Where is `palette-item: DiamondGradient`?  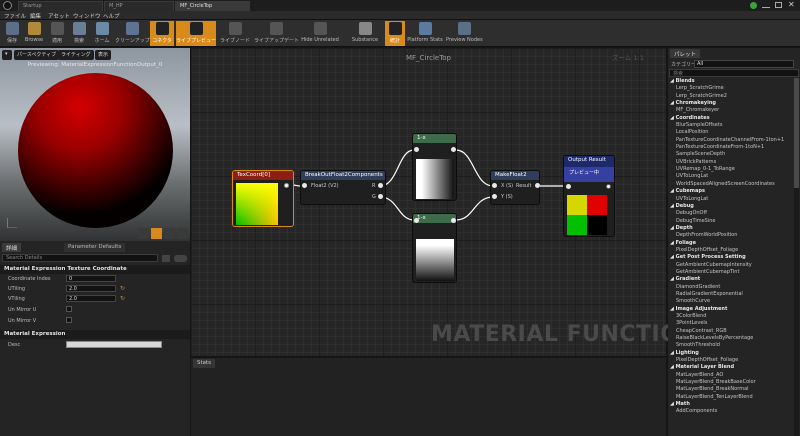
palette-item: DiamondGradient is located at coordinates (731, 287).